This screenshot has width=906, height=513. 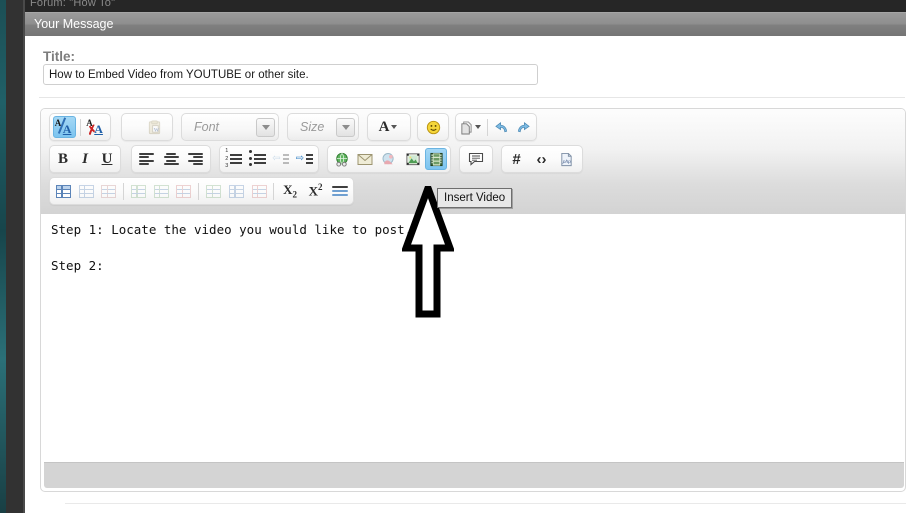 I want to click on insert-emoticon-button, so click(x=433, y=127).